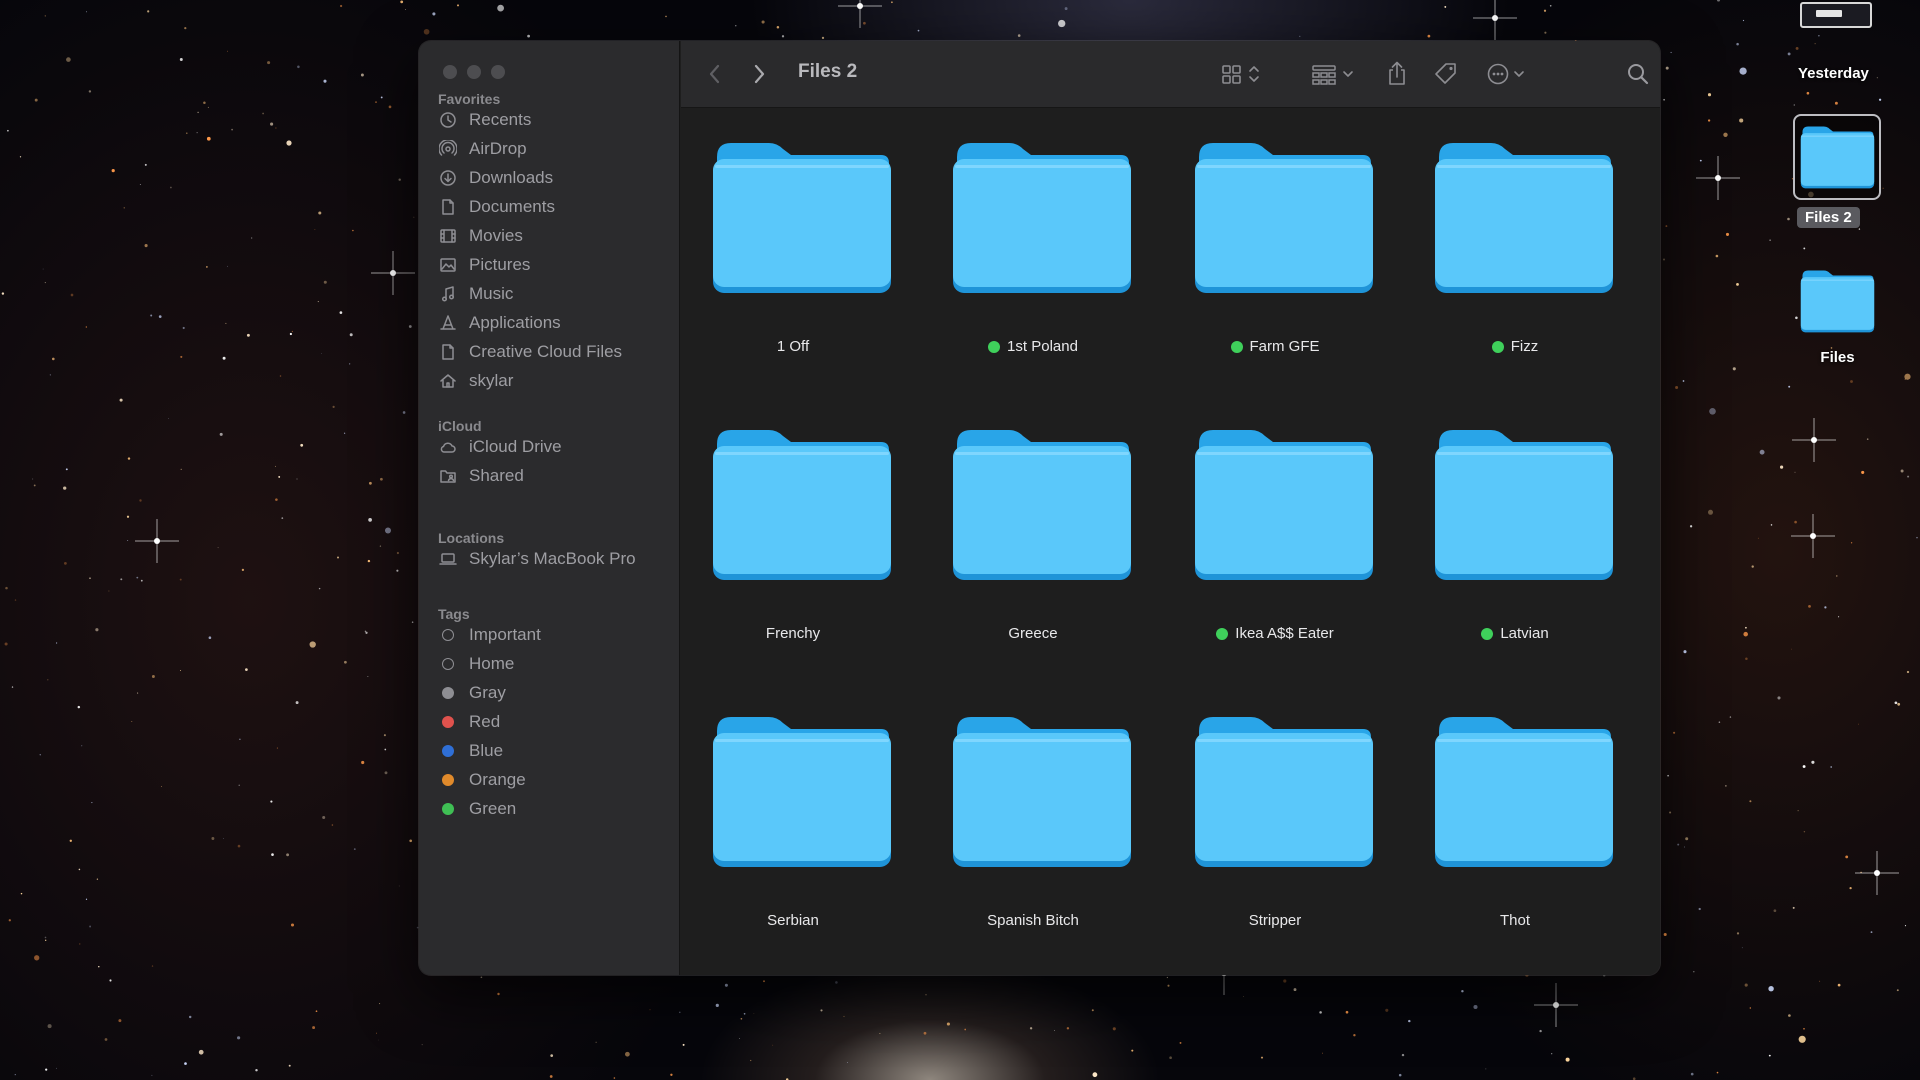 Image resolution: width=1920 pixels, height=1080 pixels. I want to click on folder-name: 1st Poland, so click(1042, 346).